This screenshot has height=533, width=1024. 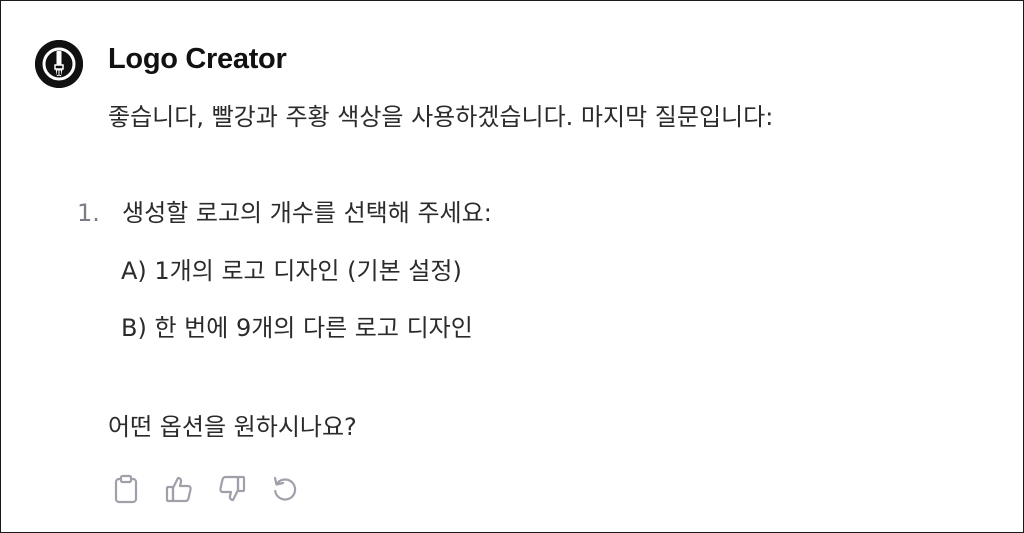 What do you see at coordinates (197, 59) in the screenshot?
I see `assistant-name: Logo Creator` at bounding box center [197, 59].